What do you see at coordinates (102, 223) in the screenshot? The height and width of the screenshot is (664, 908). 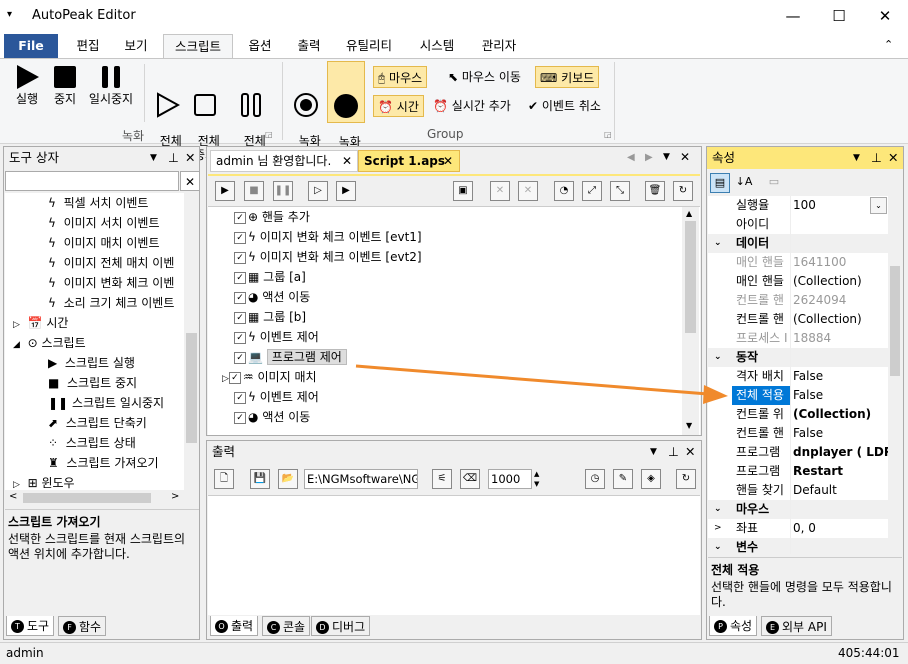 I see `list-item: ϟ 이미지 서치 이벤트` at bounding box center [102, 223].